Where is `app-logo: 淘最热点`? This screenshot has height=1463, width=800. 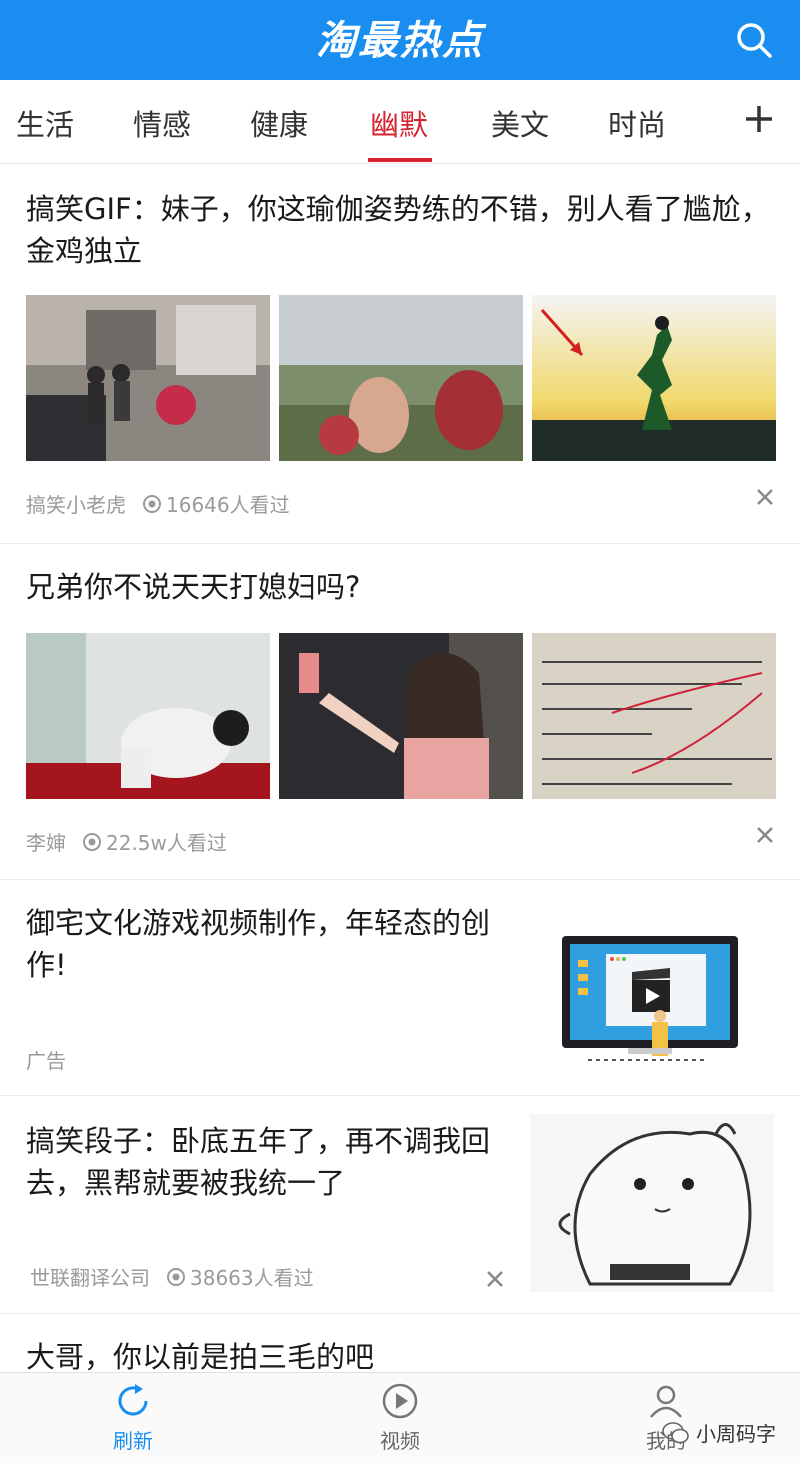 app-logo: 淘最热点 is located at coordinates (400, 41).